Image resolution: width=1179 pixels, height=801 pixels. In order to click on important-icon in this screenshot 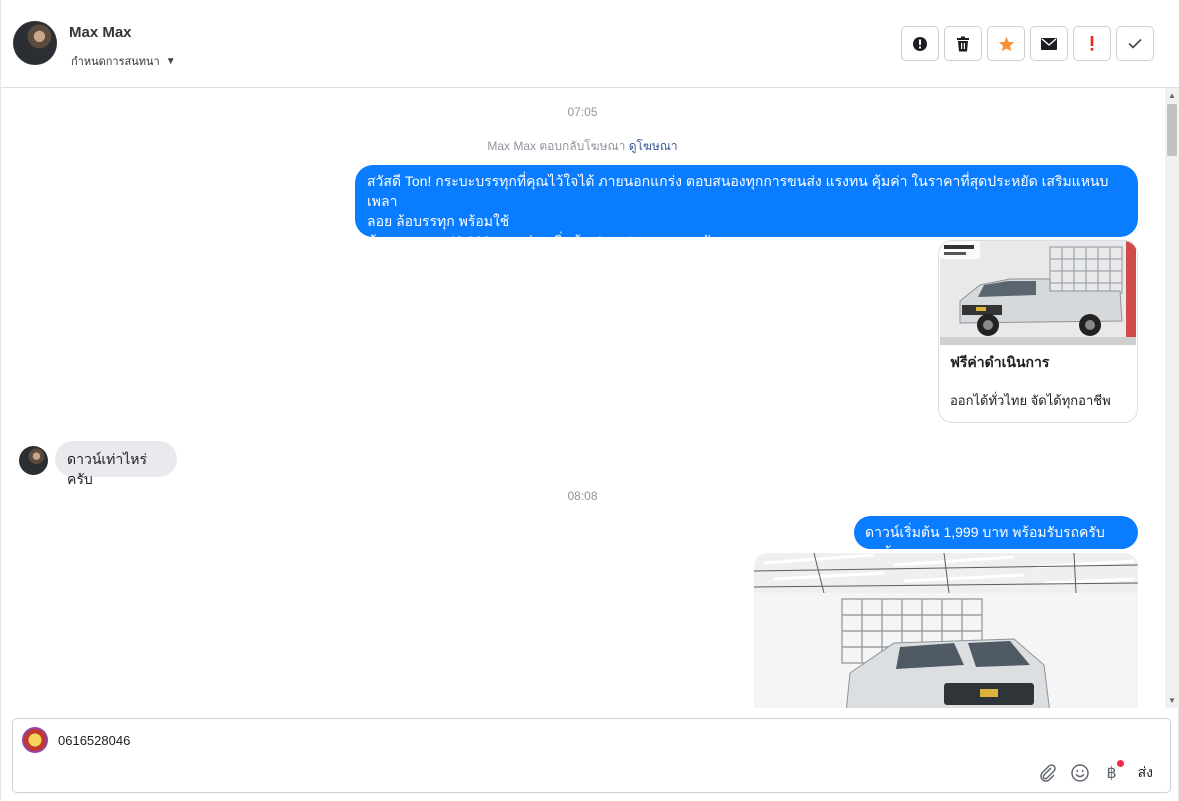, I will do `click(1092, 43)`.